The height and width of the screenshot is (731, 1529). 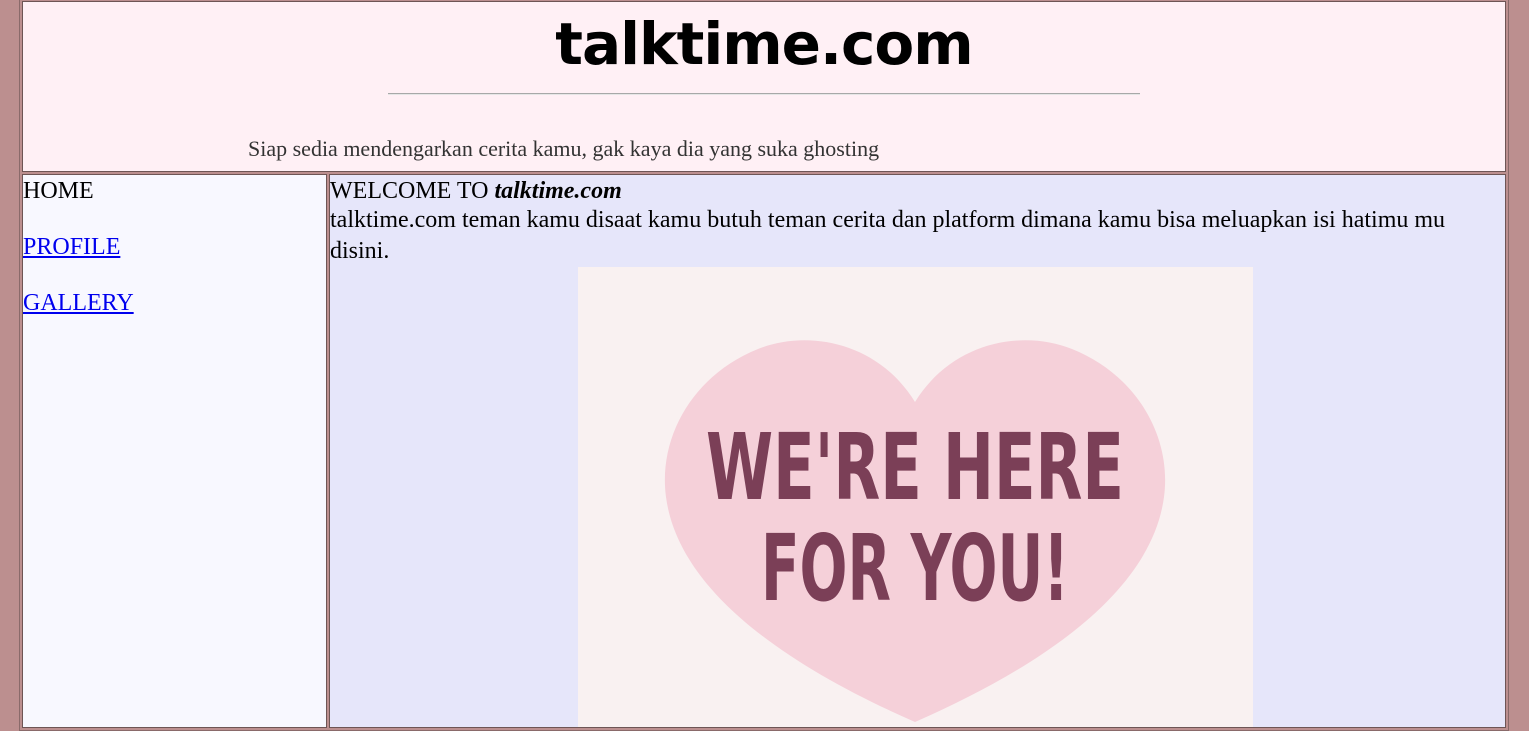 I want to click on banner-text-line1: WE'RE HERE, so click(x=915, y=467).